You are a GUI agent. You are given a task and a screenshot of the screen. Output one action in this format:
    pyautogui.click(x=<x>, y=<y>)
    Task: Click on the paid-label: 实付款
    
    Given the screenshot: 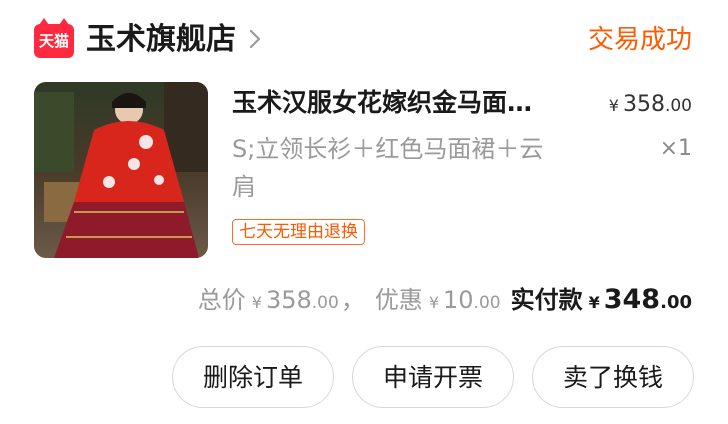 What is the action you would take?
    pyautogui.click(x=546, y=300)
    